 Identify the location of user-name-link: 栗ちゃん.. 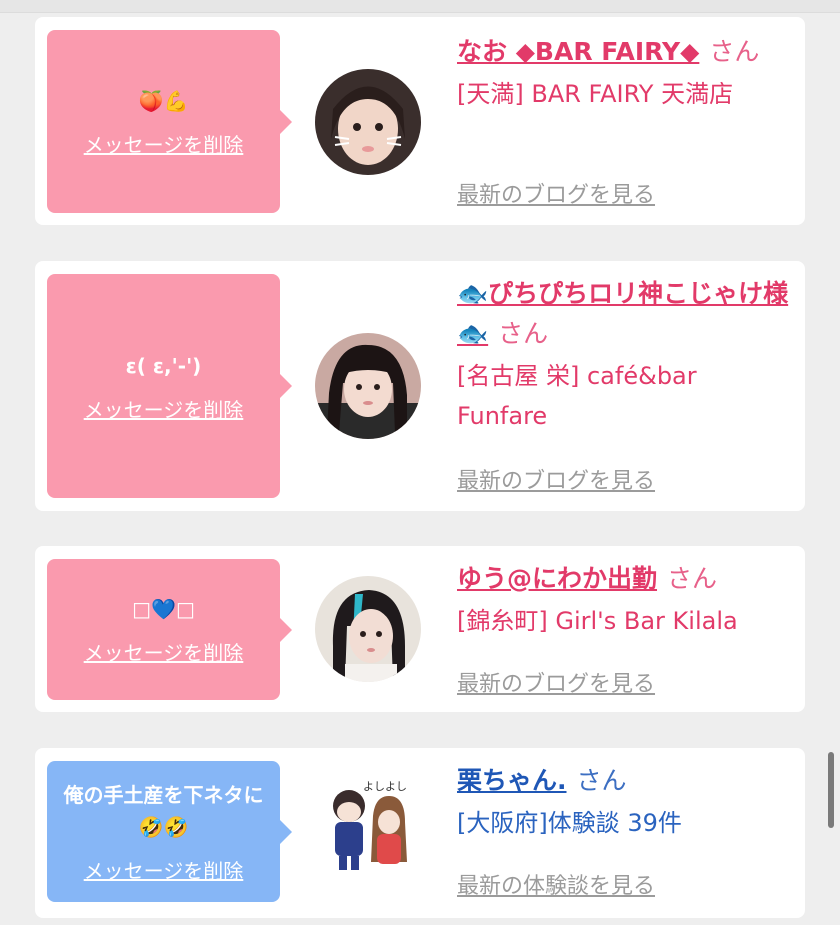
(512, 780).